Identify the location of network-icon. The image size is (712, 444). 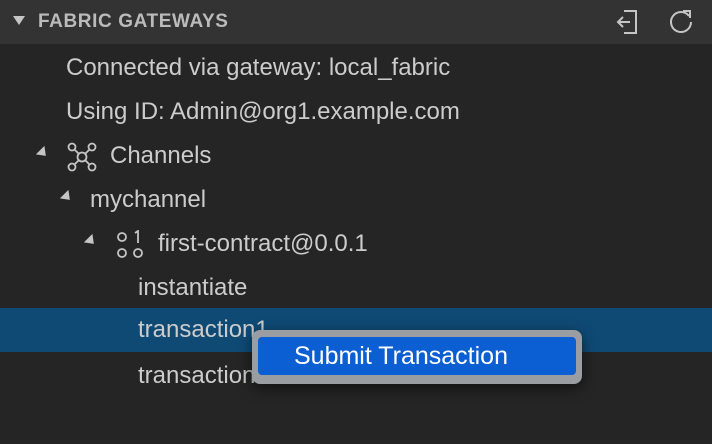
(82, 157).